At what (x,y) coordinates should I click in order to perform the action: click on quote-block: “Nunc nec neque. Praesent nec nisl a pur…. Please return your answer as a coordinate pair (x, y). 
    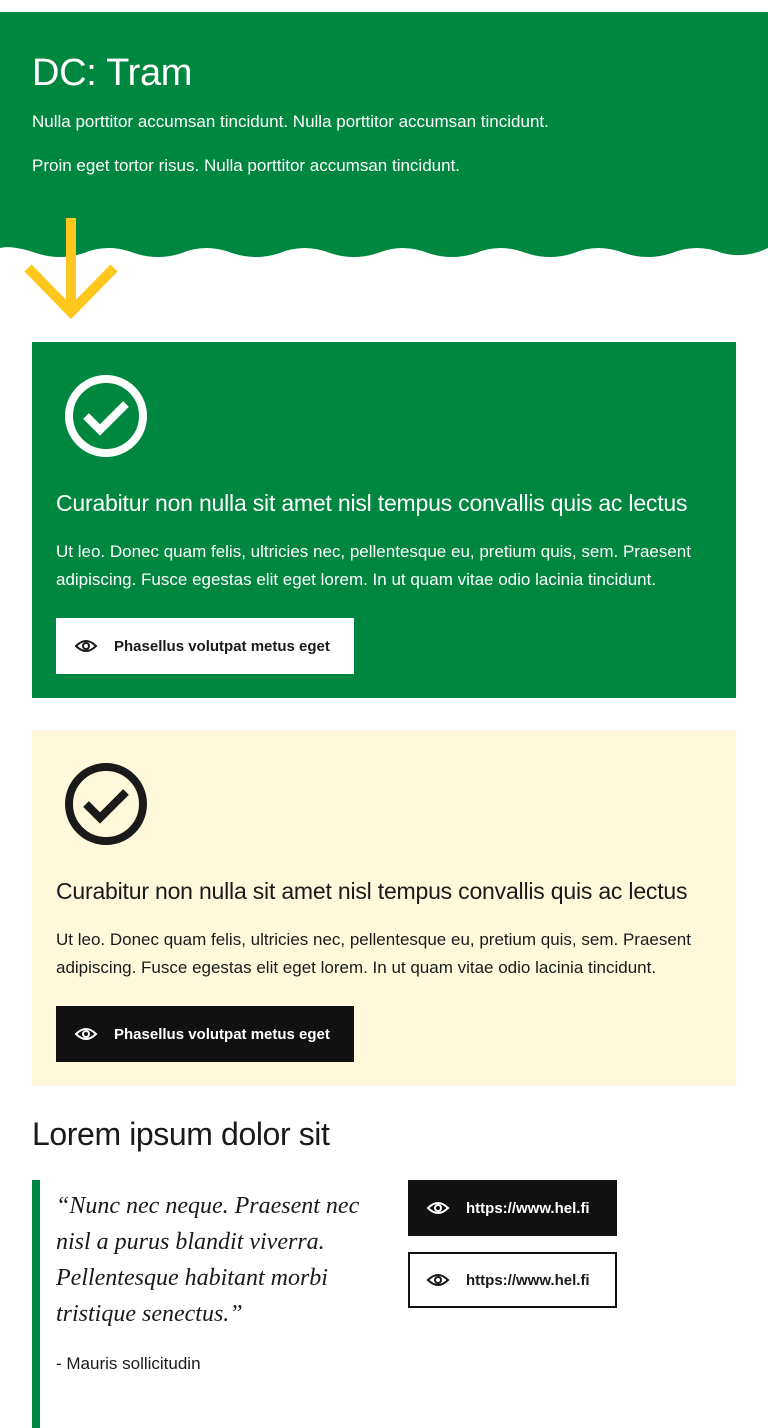
    Looking at the image, I should click on (197, 1304).